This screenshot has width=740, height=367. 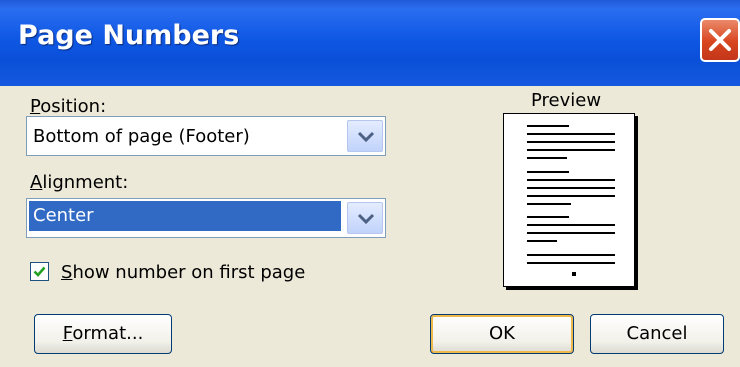 I want to click on close-icon, so click(x=720, y=40).